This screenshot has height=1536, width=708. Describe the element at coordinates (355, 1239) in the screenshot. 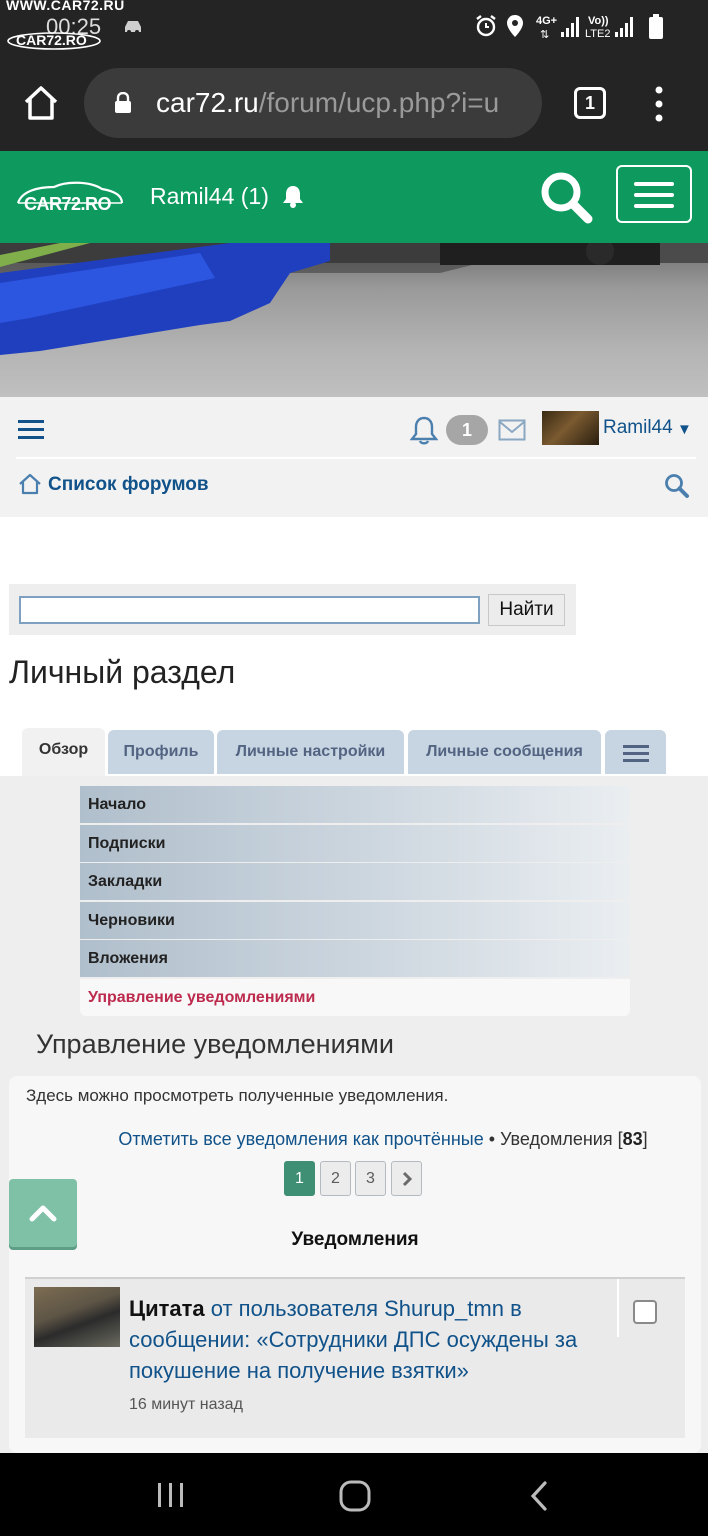

I see `notifications-list-header: Уведомления` at that location.